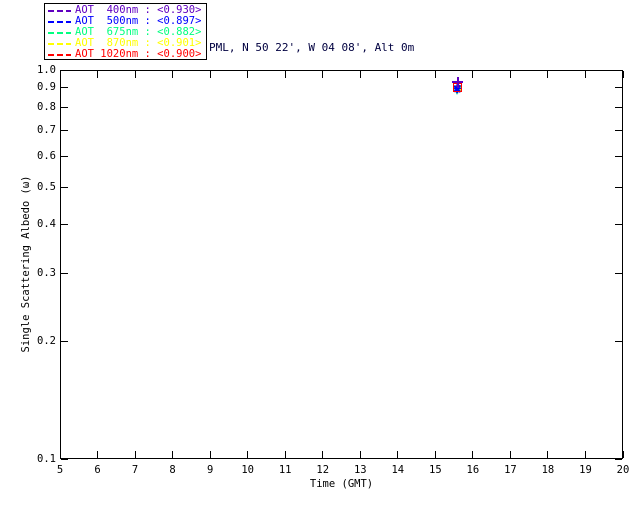  What do you see at coordinates (46, 458) in the screenshot?
I see `y-tick-label: 0.1` at bounding box center [46, 458].